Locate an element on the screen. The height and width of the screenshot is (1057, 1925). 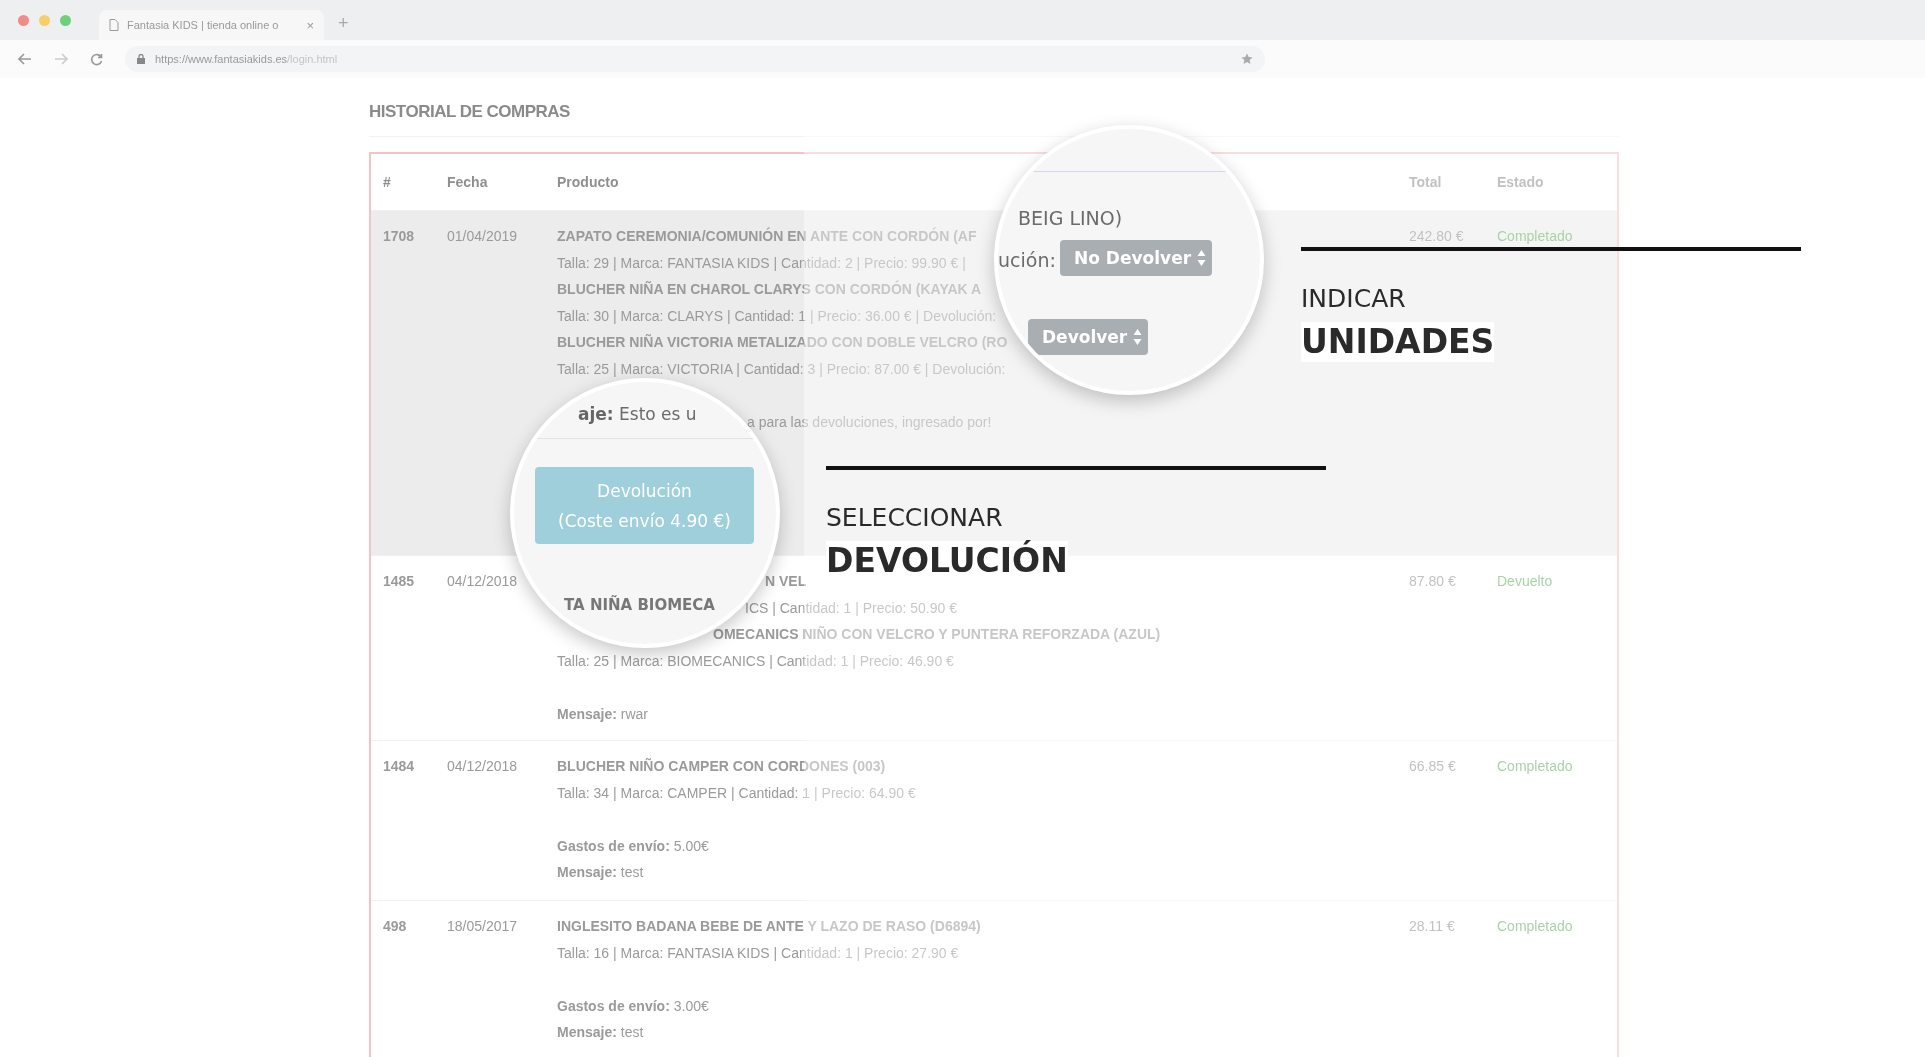
product-details: ICS | Cantidad: 1 | Precio: 50.90 € is located at coordinates (851, 608).